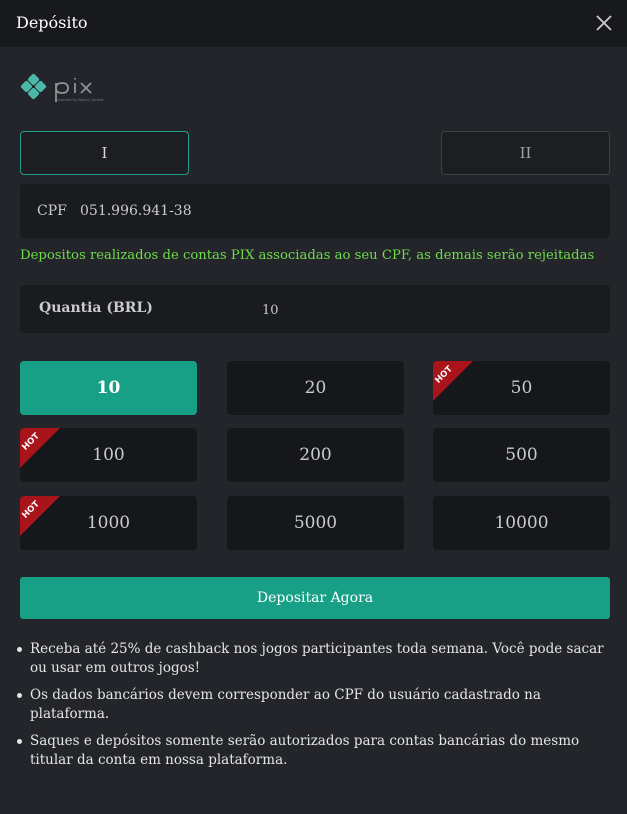  I want to click on tab-ii: II, so click(525, 153).